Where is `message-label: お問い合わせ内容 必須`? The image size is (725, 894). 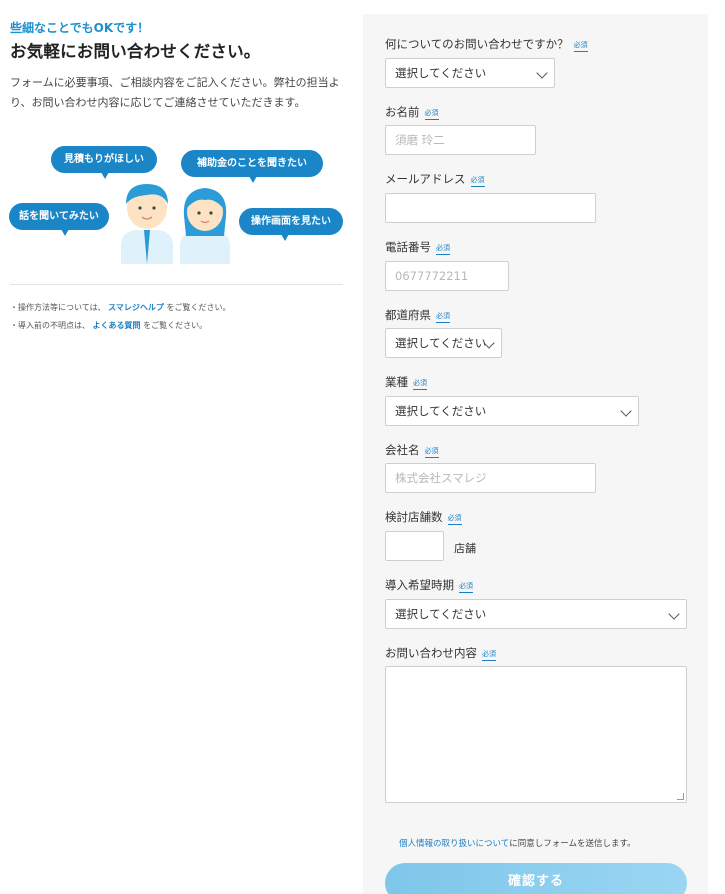 message-label: お問い合わせ内容 必須 is located at coordinates (440, 653).